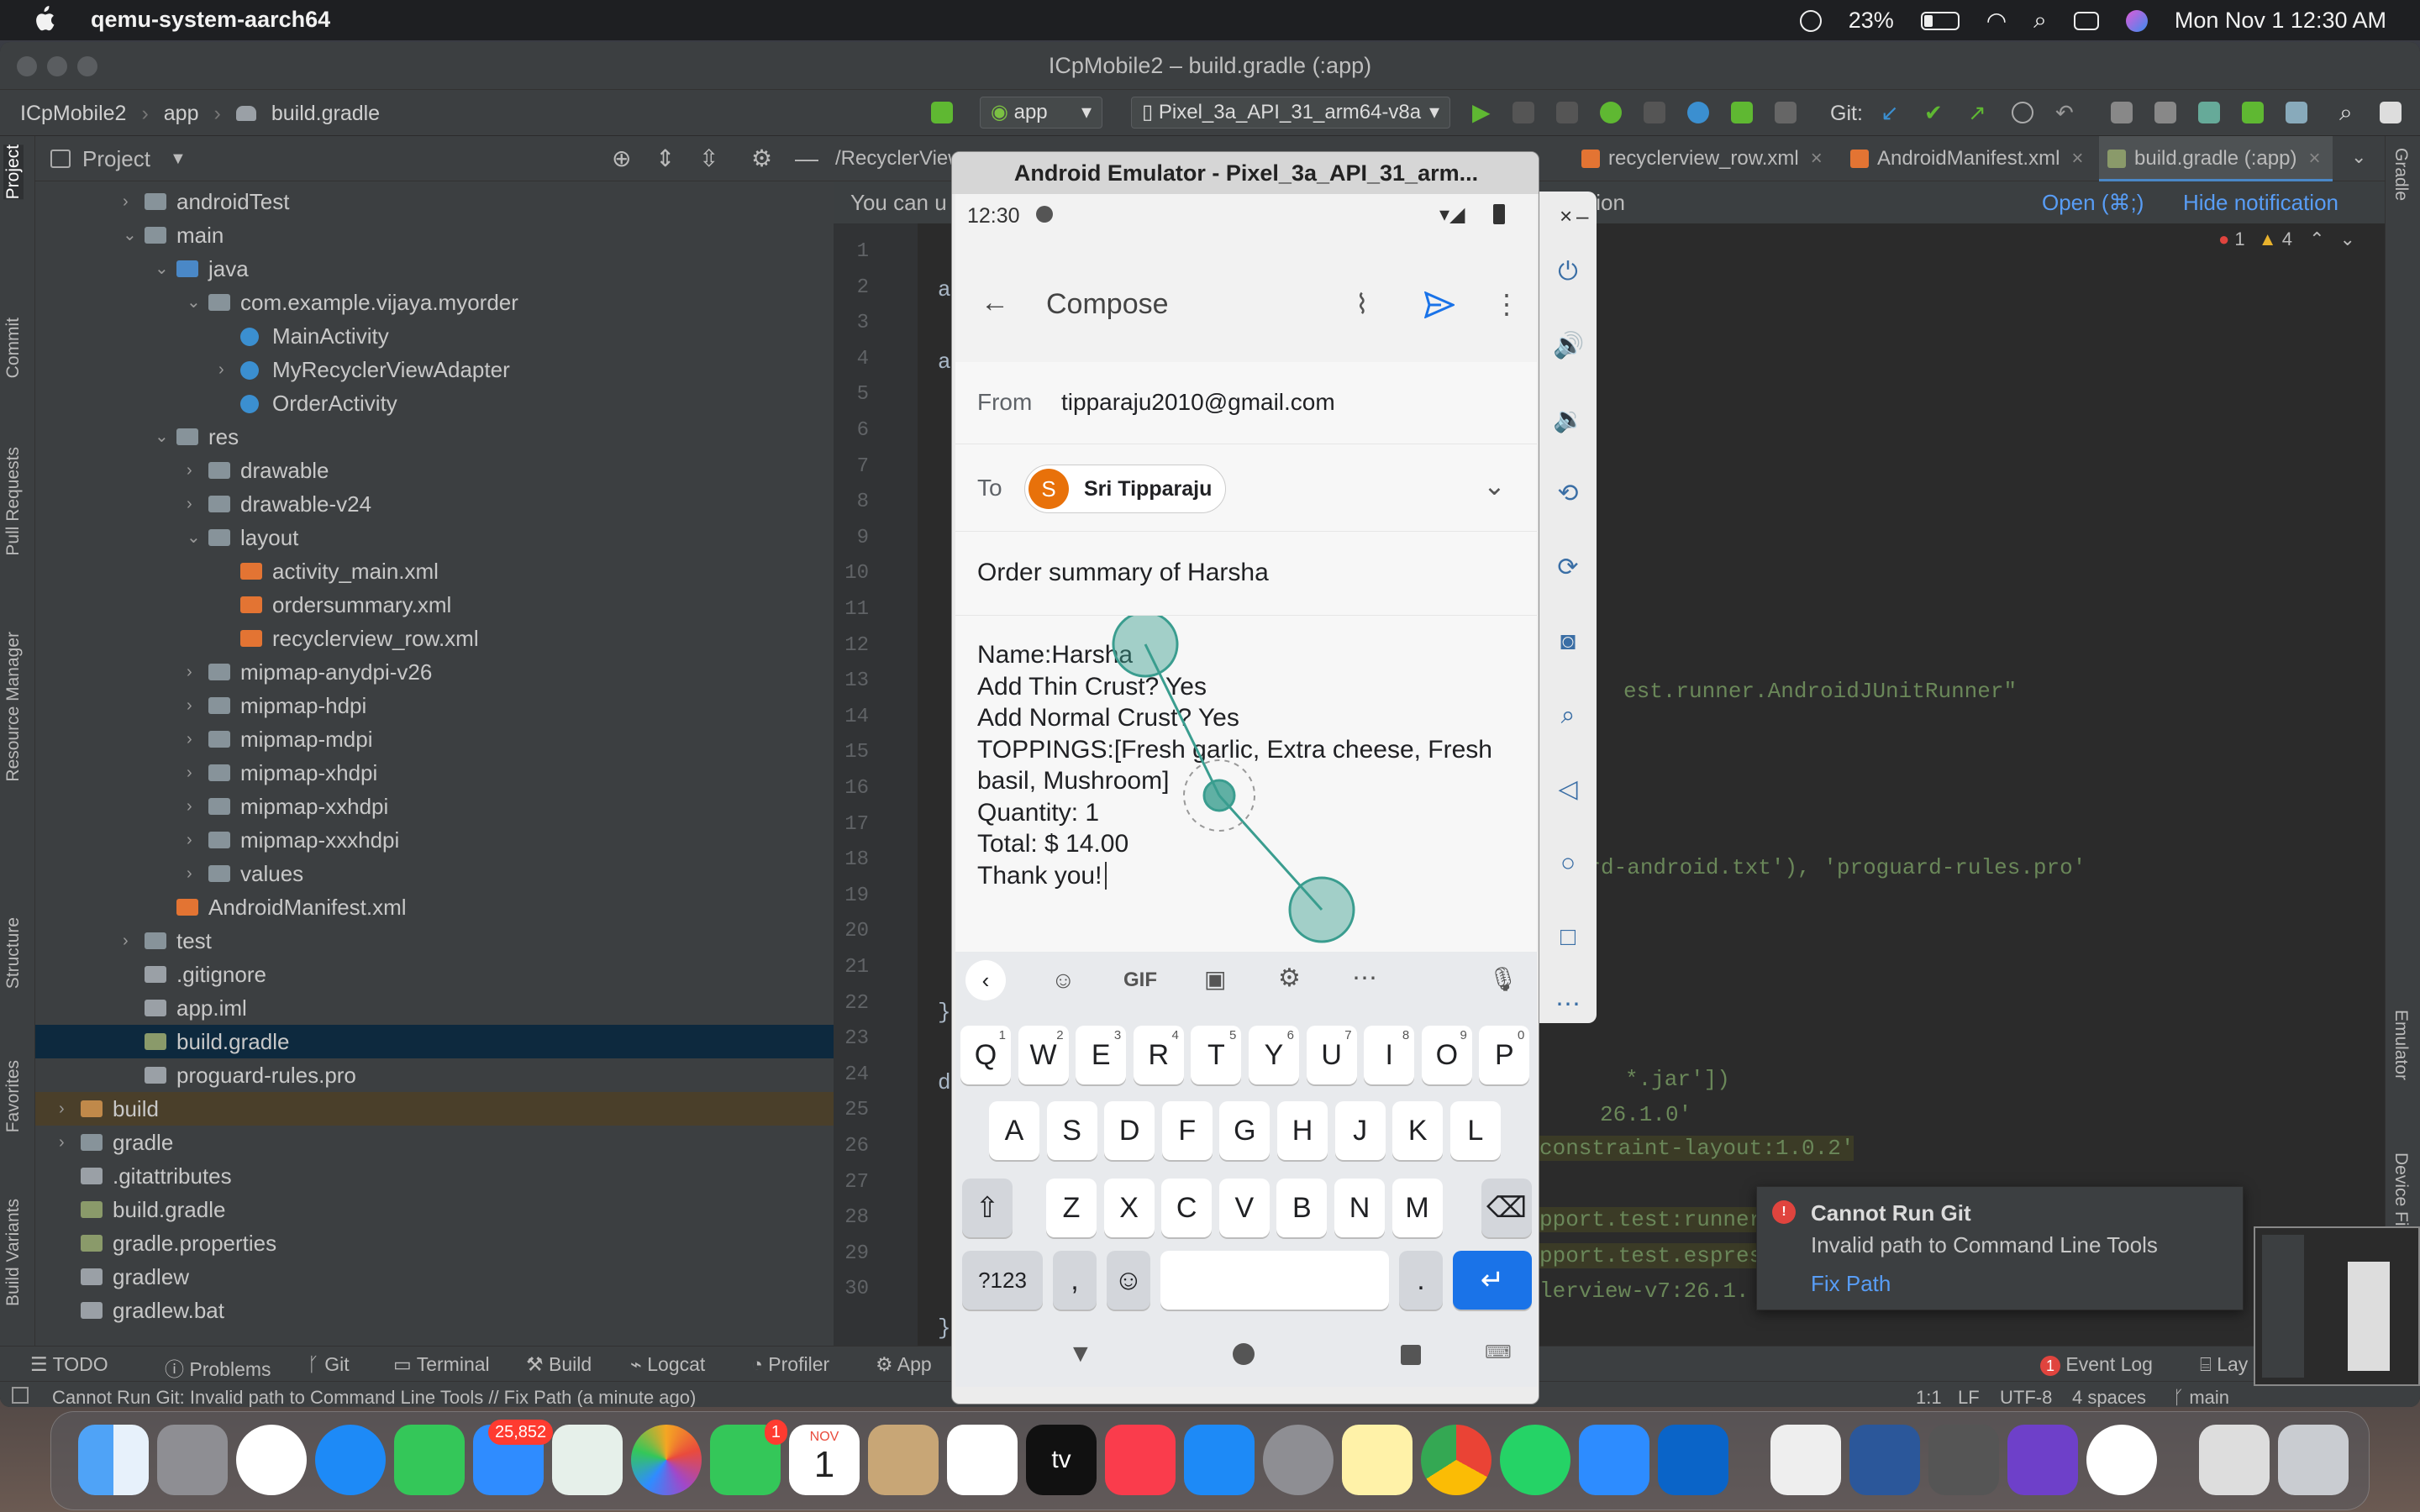 Image resolution: width=2420 pixels, height=1512 pixels. Describe the element at coordinates (995, 302) in the screenshot. I see `back-arrow-icon: ←` at that location.